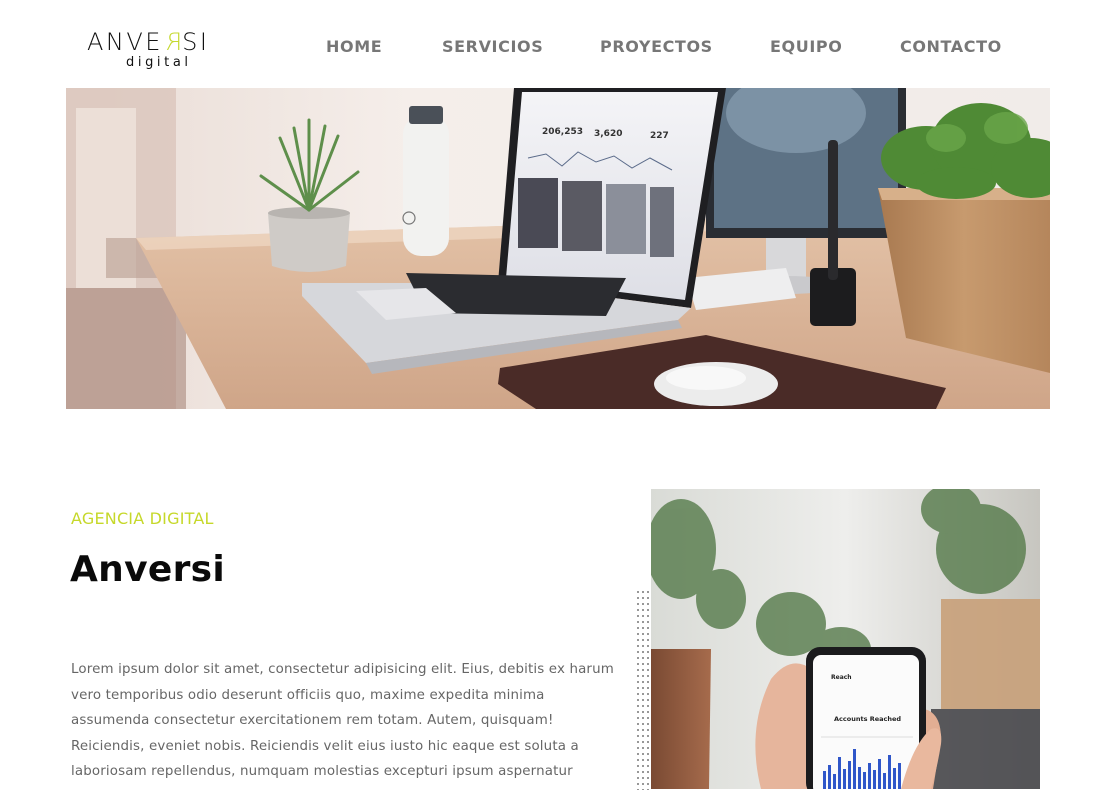  Describe the element at coordinates (841, 677) in the screenshot. I see `phone-header: Reach` at that location.